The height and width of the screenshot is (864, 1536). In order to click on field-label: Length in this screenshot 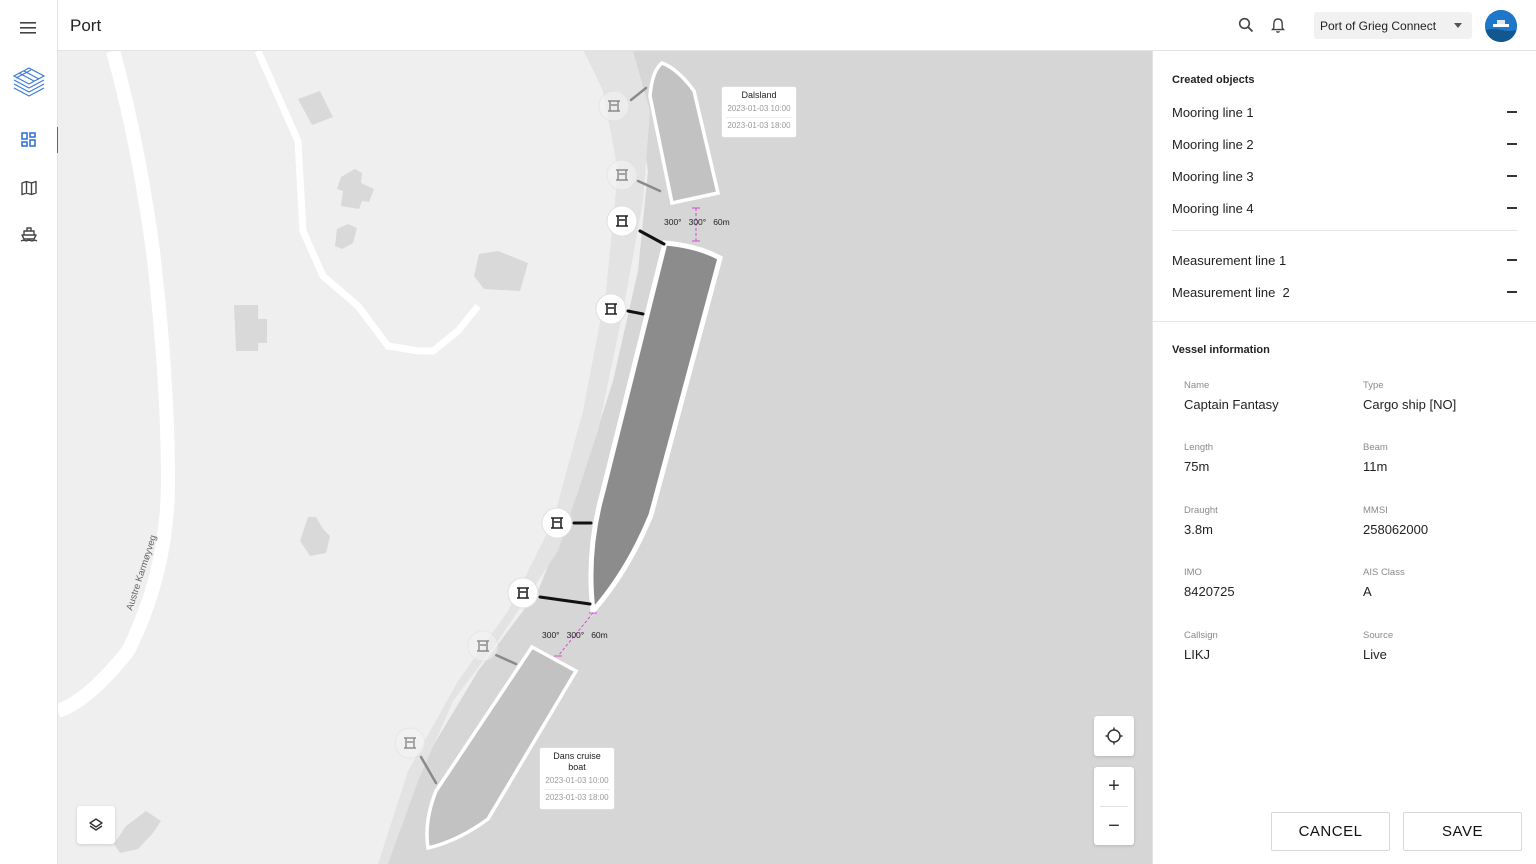, I will do `click(1199, 447)`.